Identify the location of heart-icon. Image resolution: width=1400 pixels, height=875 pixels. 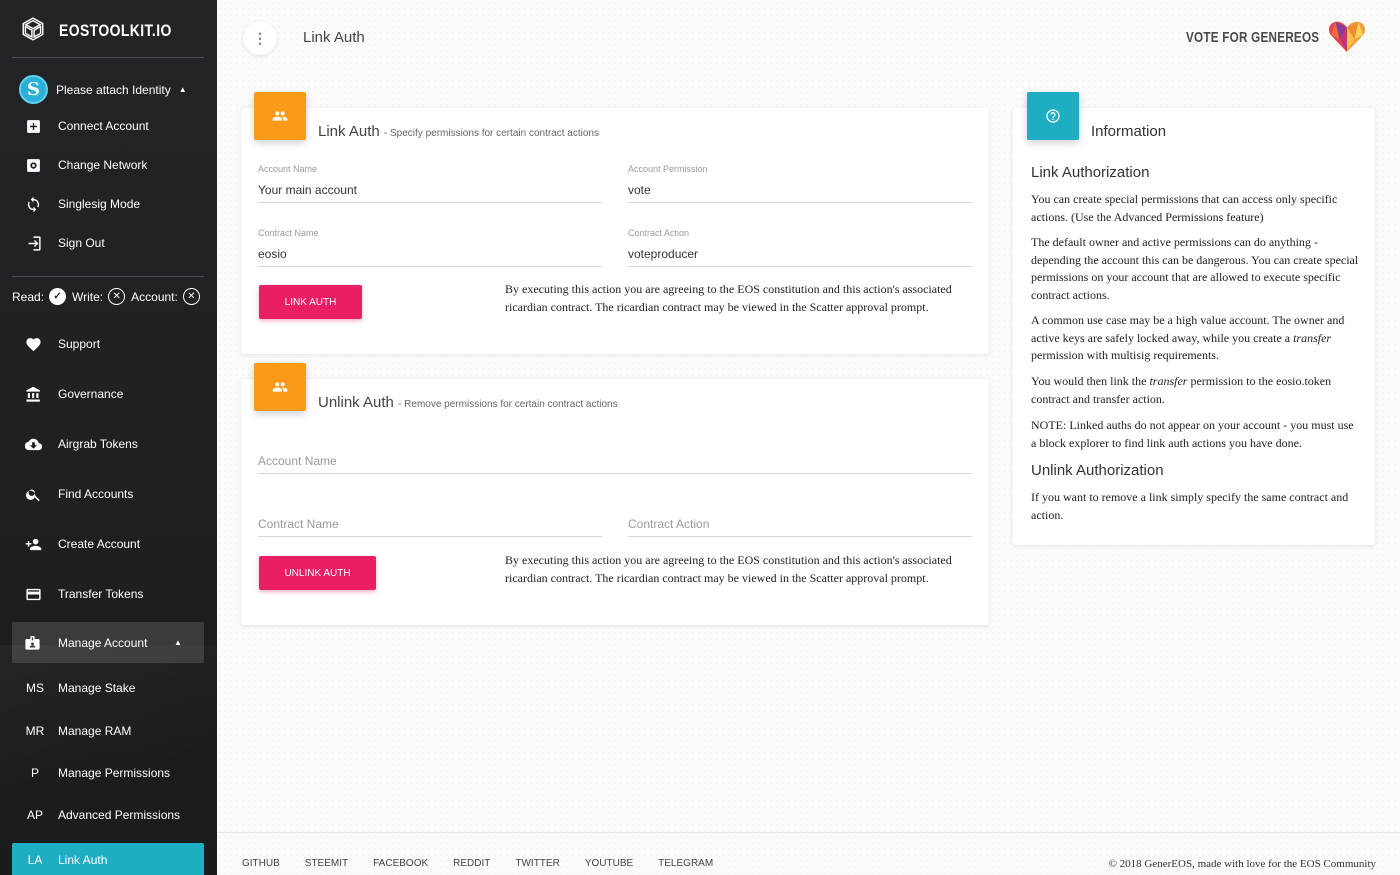
(33, 344).